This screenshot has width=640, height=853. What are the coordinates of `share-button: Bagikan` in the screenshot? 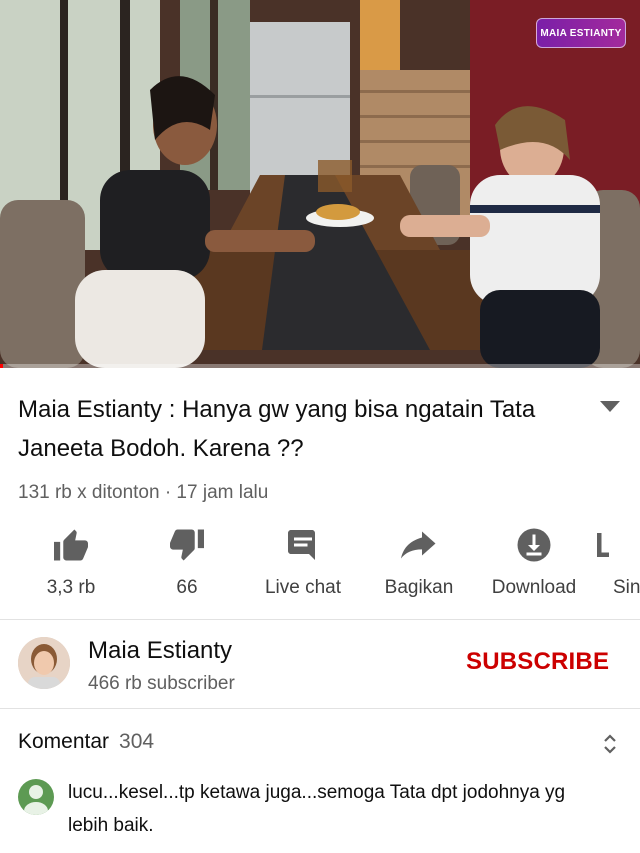 It's located at (419, 570).